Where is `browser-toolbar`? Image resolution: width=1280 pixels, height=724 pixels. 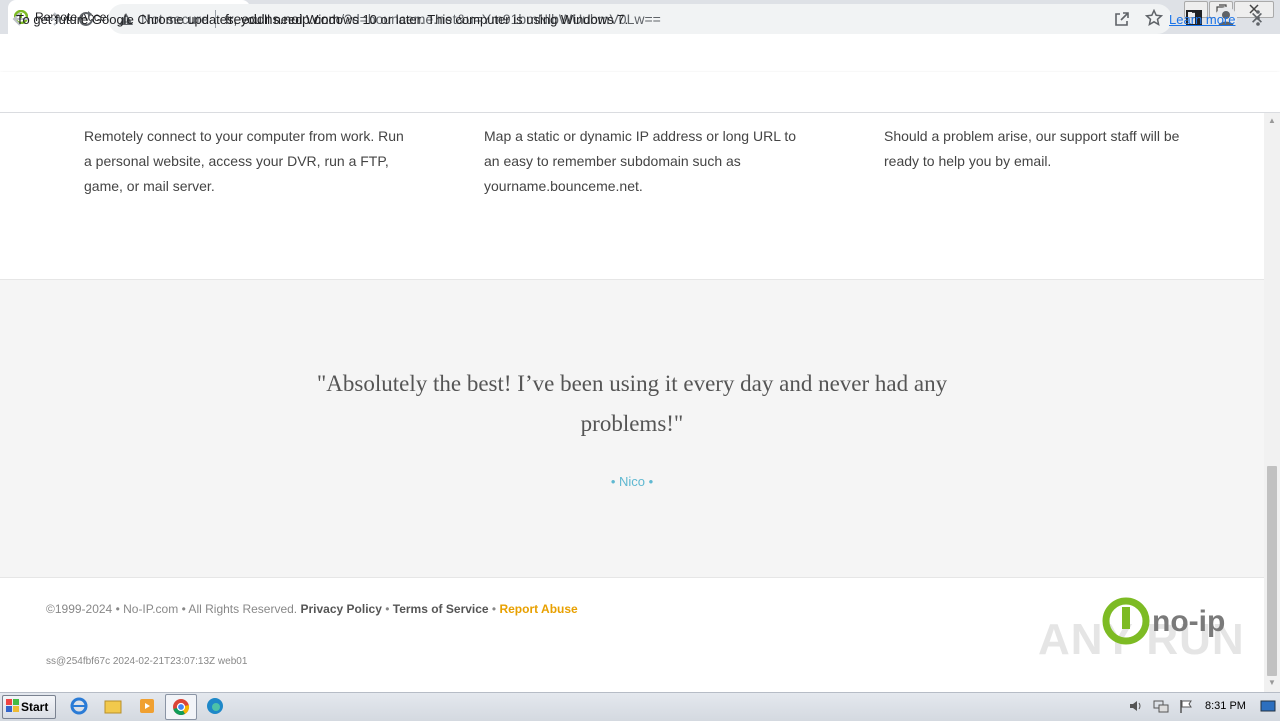
browser-toolbar is located at coordinates (640, 53).